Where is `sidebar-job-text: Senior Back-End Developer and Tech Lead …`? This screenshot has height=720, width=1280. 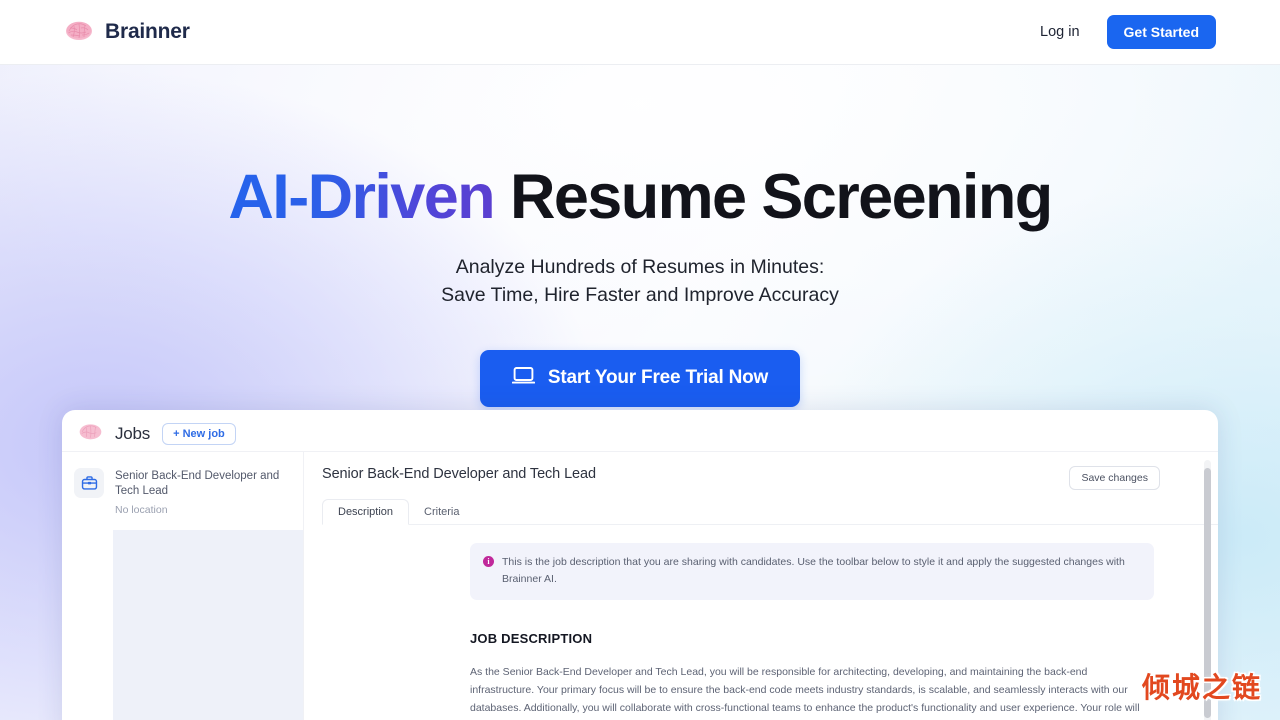 sidebar-job-text: Senior Back-End Developer and Tech Lead … is located at coordinates (204, 492).